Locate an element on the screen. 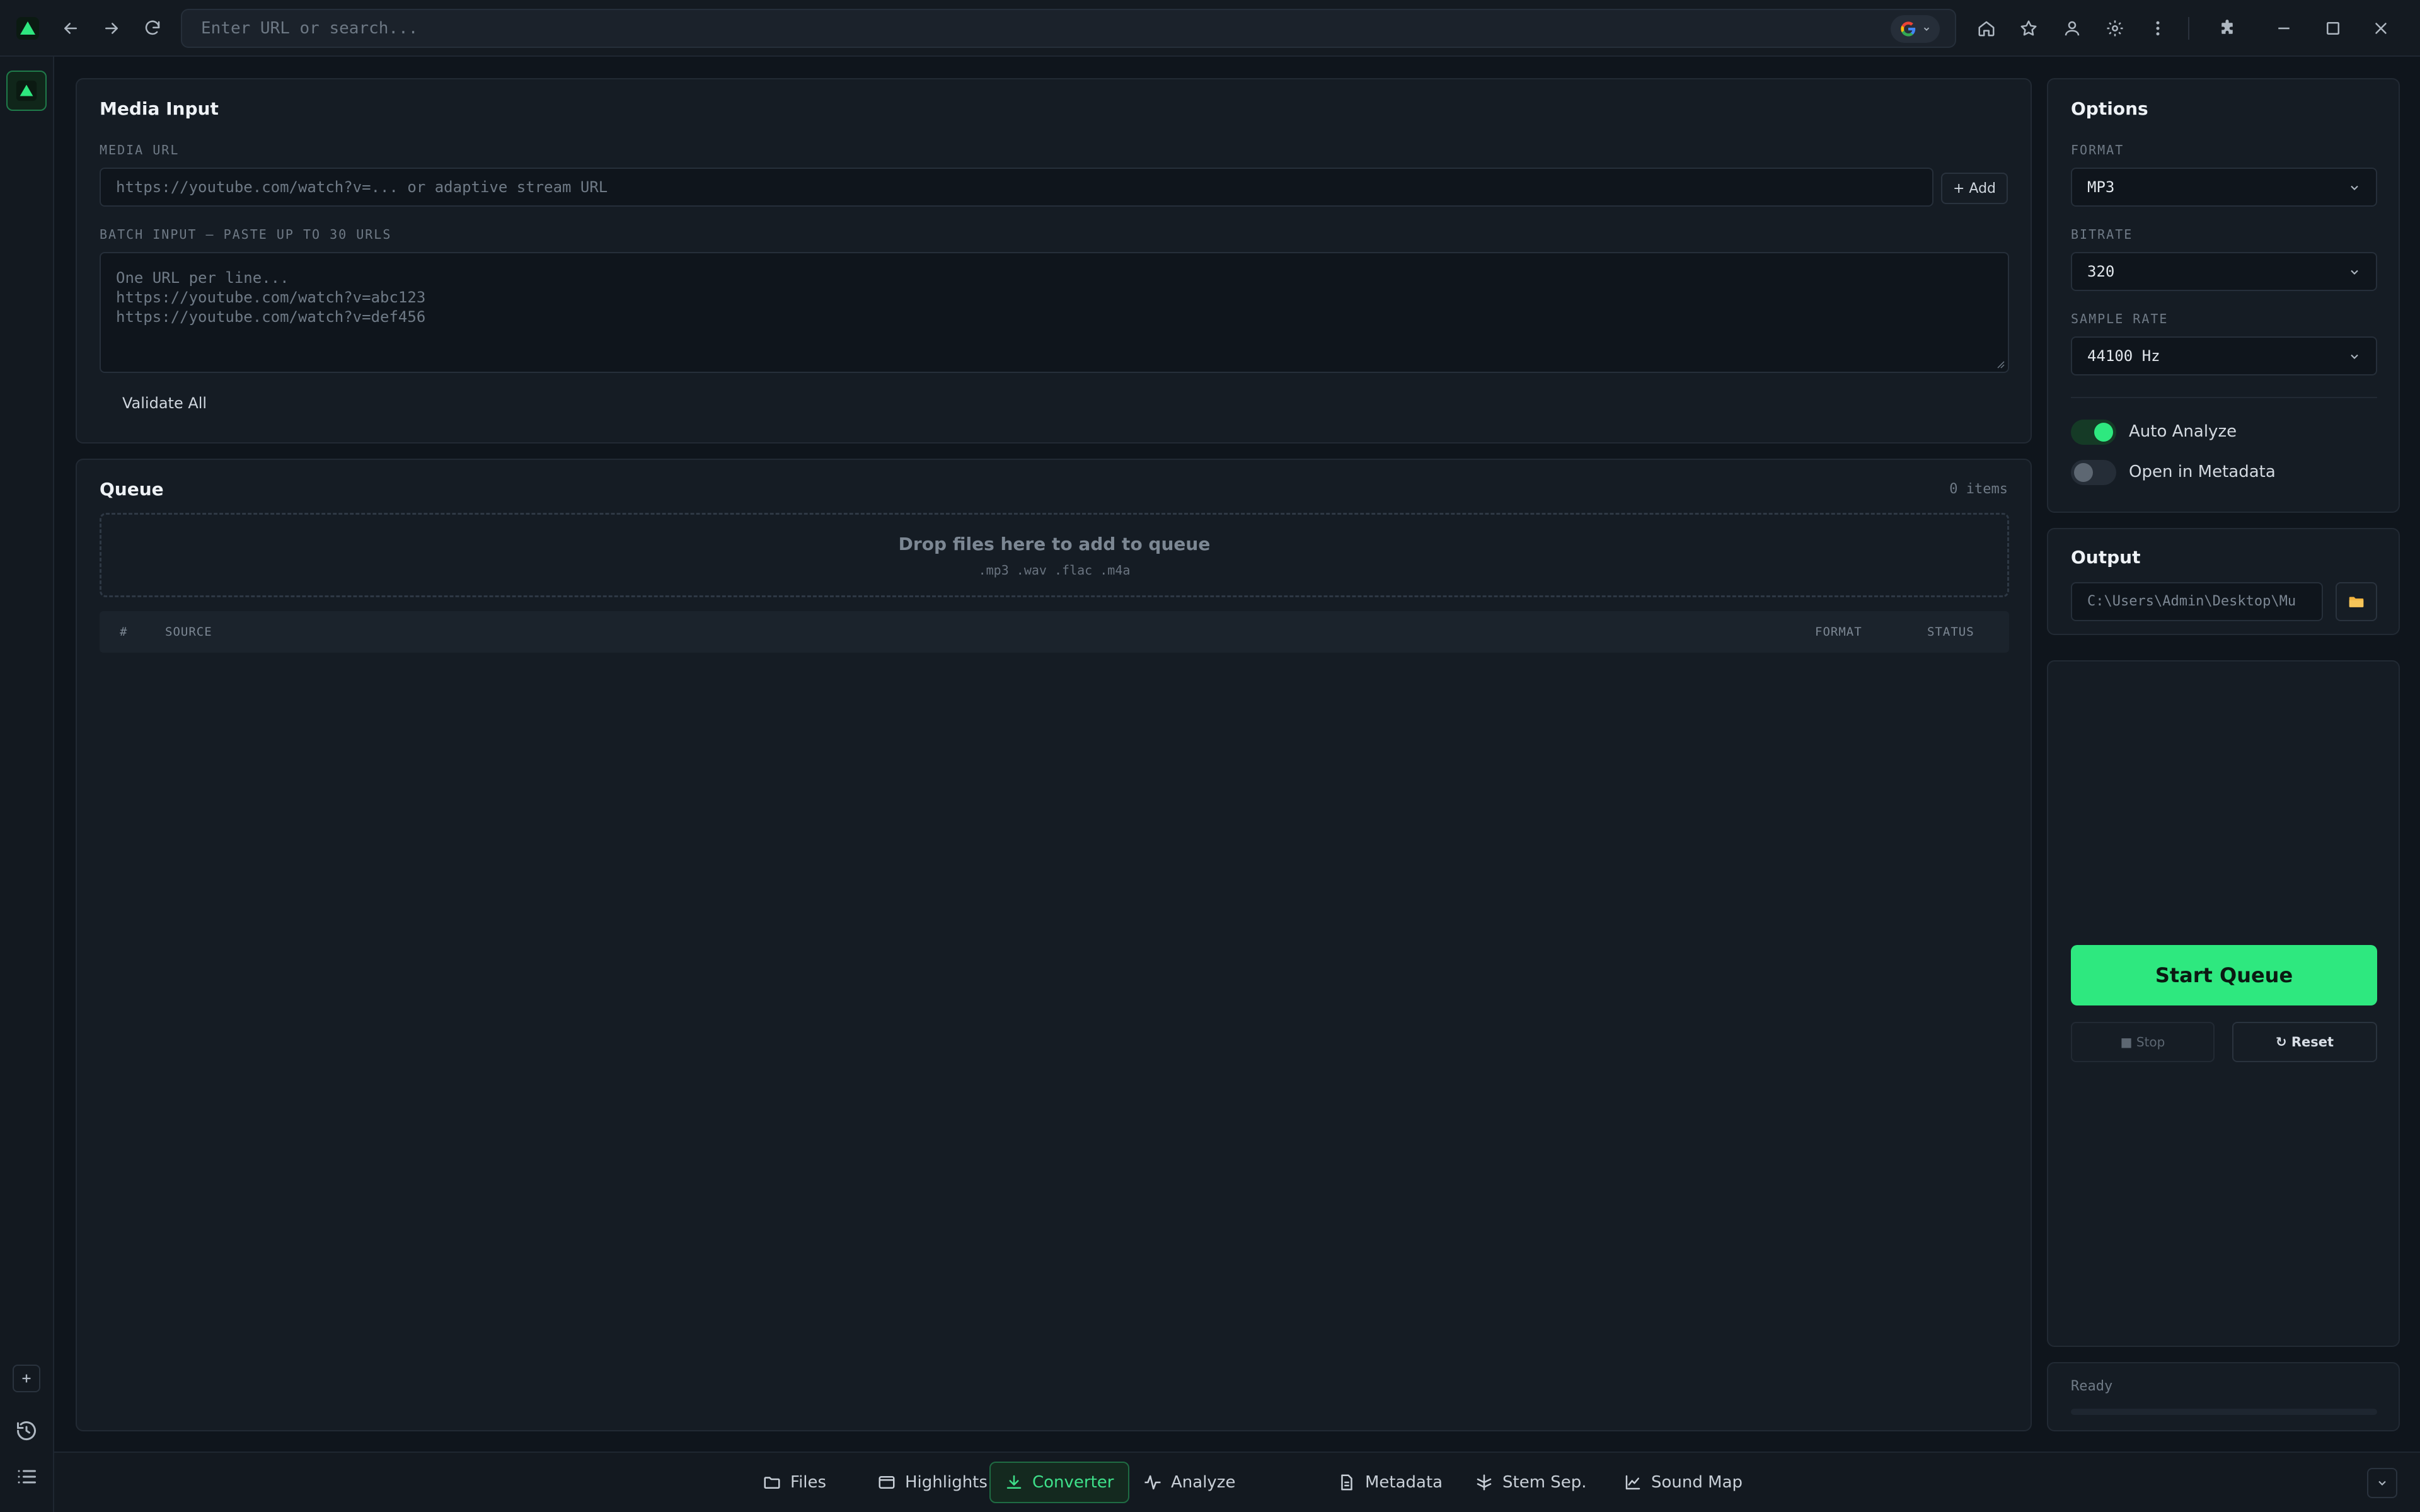 Image resolution: width=2420 pixels, height=1512 pixels. column-format: FORMAT is located at coordinates (1839, 632).